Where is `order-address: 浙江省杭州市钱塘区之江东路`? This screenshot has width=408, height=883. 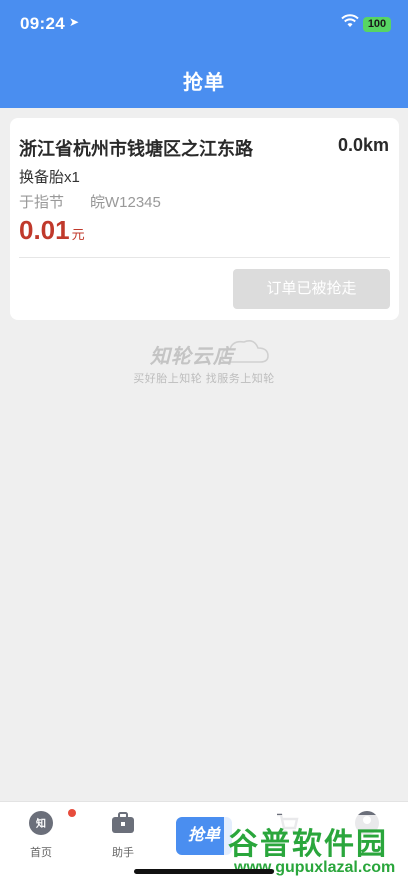
order-address: 浙江省杭州市钱塘区之江东路 is located at coordinates (136, 149).